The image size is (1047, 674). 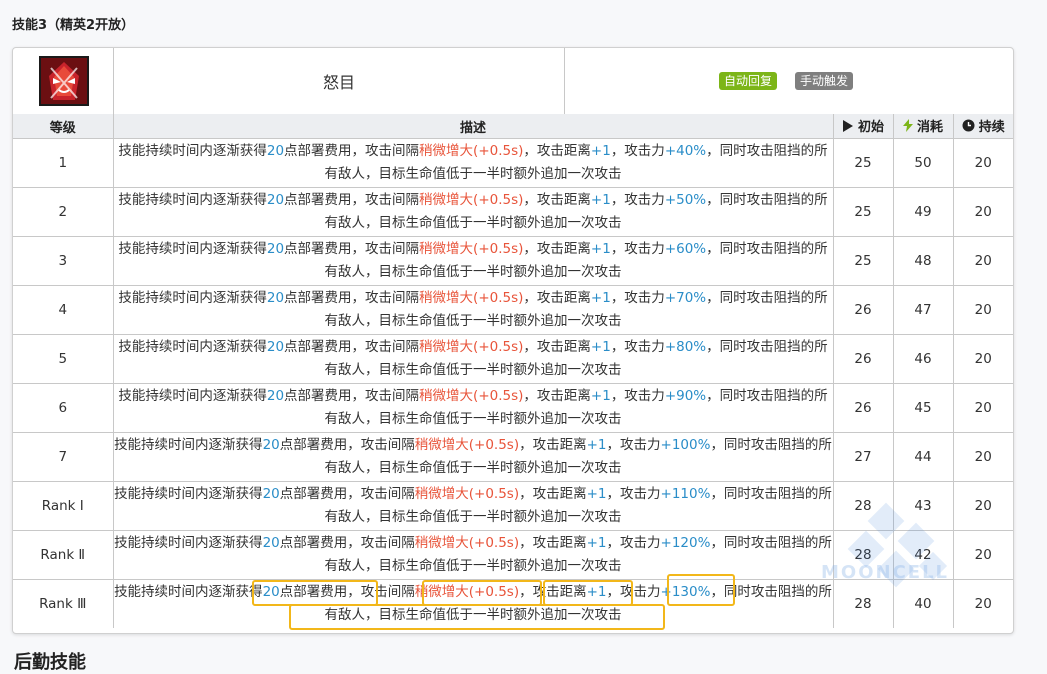 I want to click on sp-cost-cell: 43, so click(x=923, y=506).